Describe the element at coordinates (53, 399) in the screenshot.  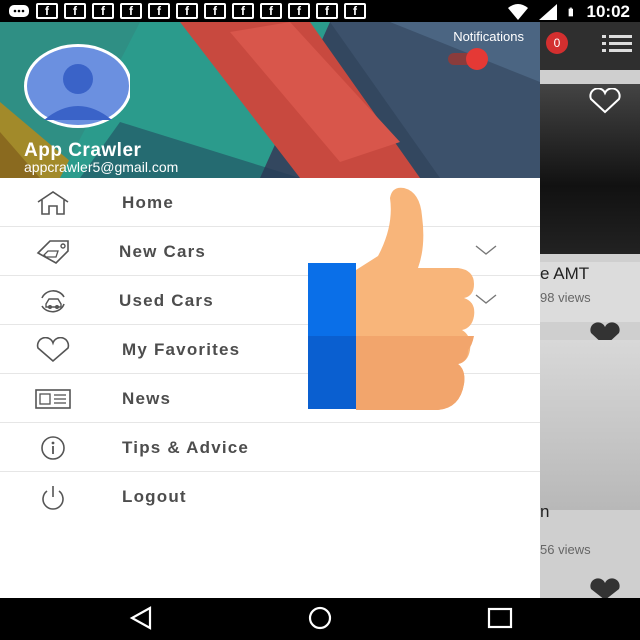
I see `newspaper-icon` at that location.